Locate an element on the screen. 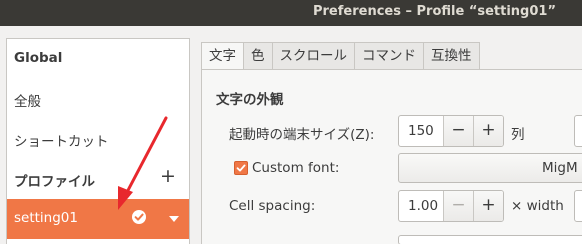 The height and width of the screenshot is (244, 582). custom-font-checkbox is located at coordinates (241, 168).